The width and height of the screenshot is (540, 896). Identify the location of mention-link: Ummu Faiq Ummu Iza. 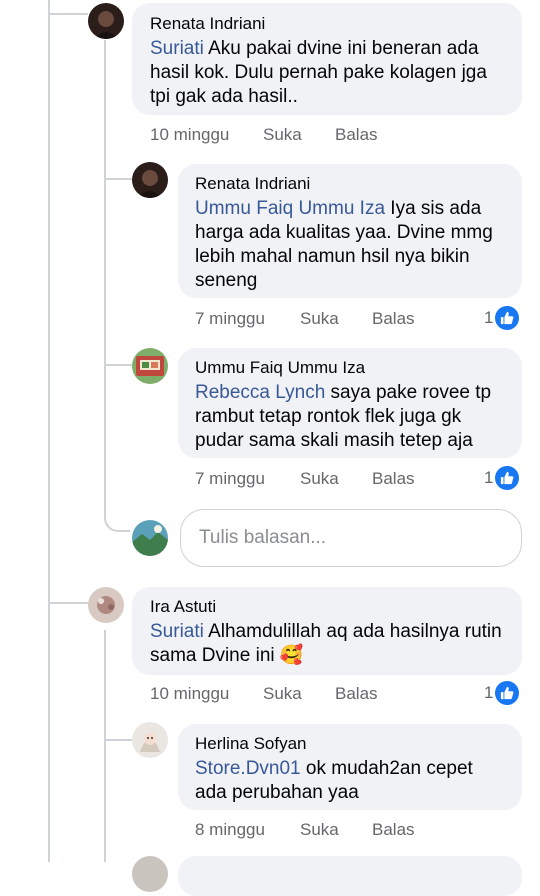
(290, 208).